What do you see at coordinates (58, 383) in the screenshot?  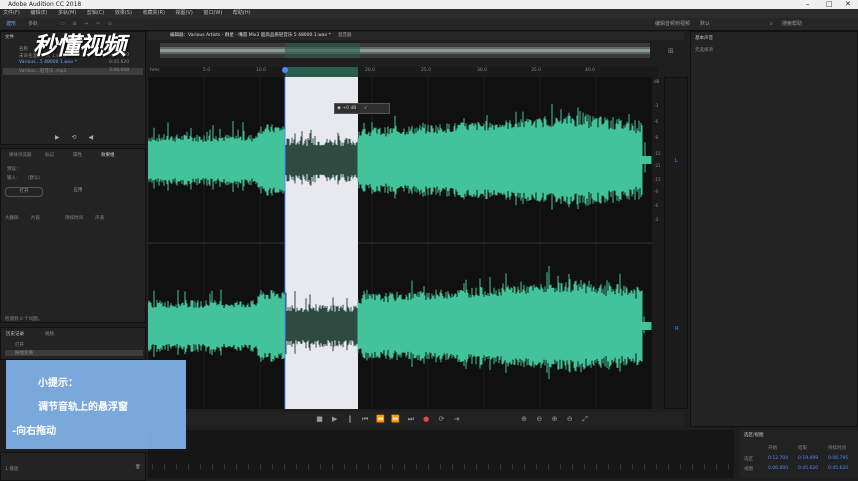 I see `tip-title: 小提示：` at bounding box center [58, 383].